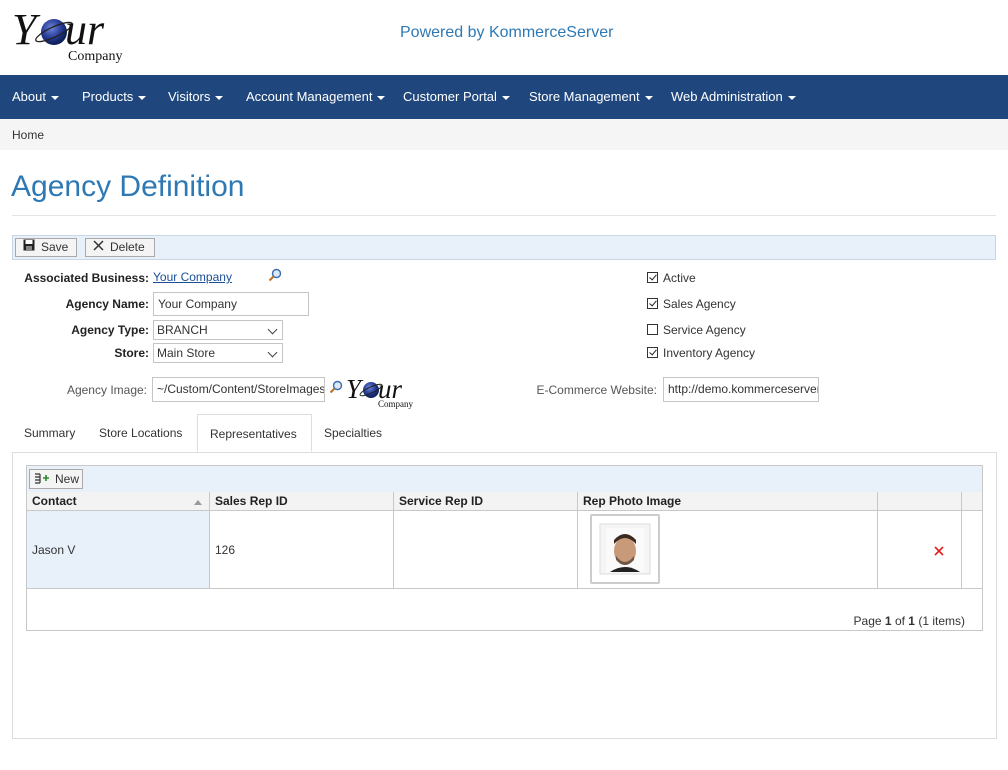 Image resolution: width=1008 pixels, height=770 pixels. Describe the element at coordinates (54, 550) in the screenshot. I see `contact-name: Jason V` at that location.